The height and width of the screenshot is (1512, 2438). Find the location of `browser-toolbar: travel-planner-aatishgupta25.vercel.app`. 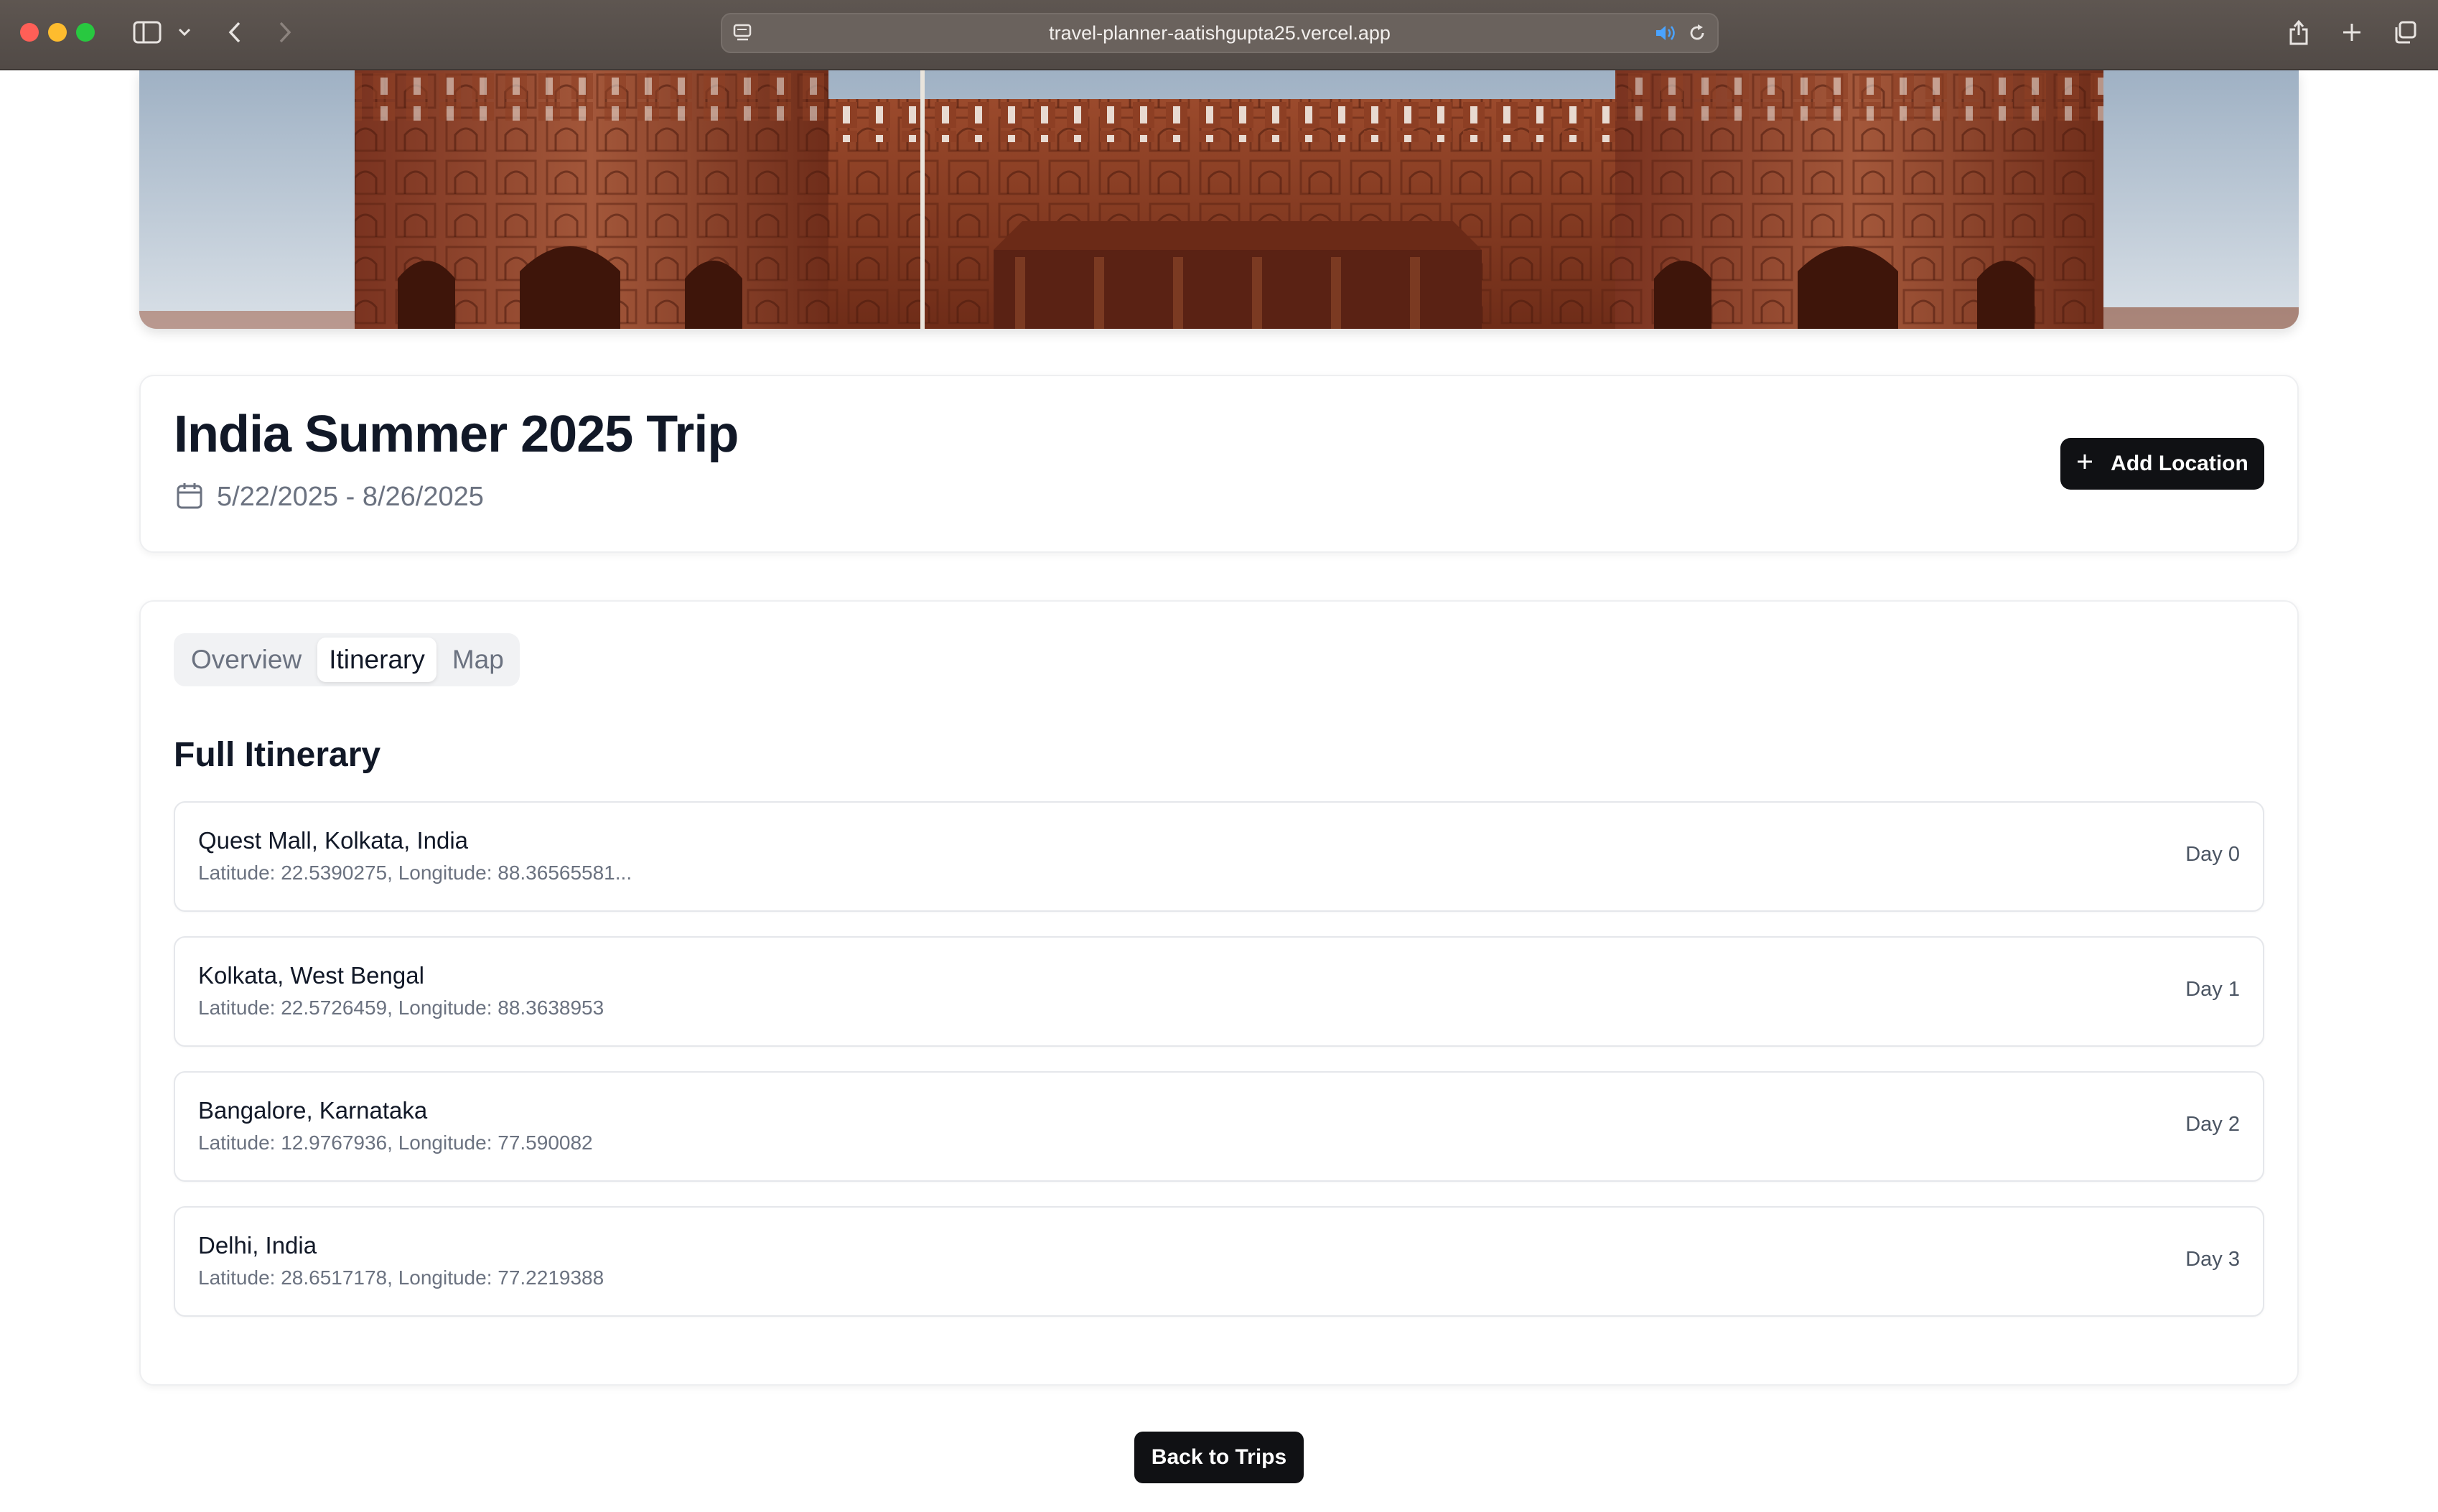

browser-toolbar: travel-planner-aatishgupta25.vercel.app is located at coordinates (1219, 35).